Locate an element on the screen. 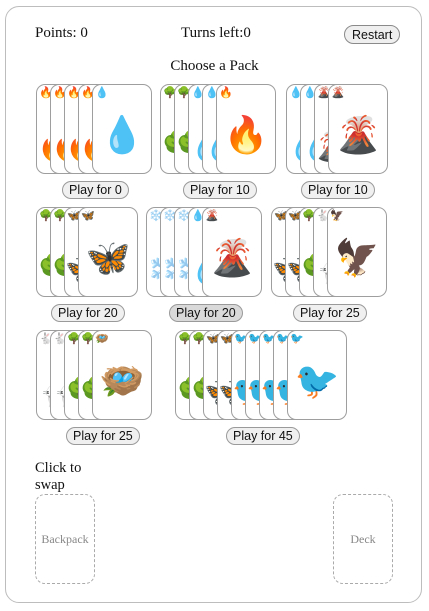 This screenshot has width=429, height=611. card-corner-icon: 💧 is located at coordinates (102, 92).